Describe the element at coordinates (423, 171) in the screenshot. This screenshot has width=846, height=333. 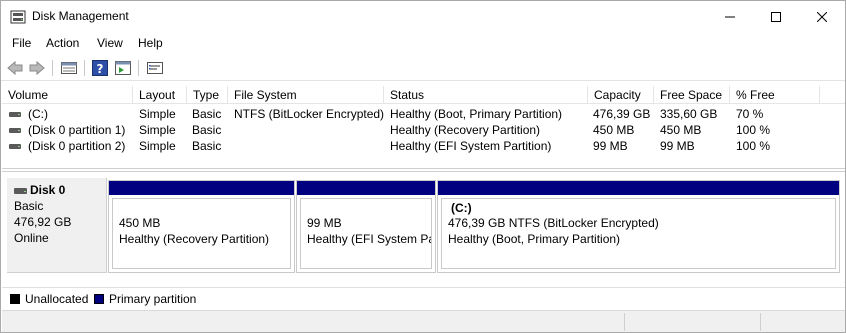
I see `pane-splitter-line` at that location.